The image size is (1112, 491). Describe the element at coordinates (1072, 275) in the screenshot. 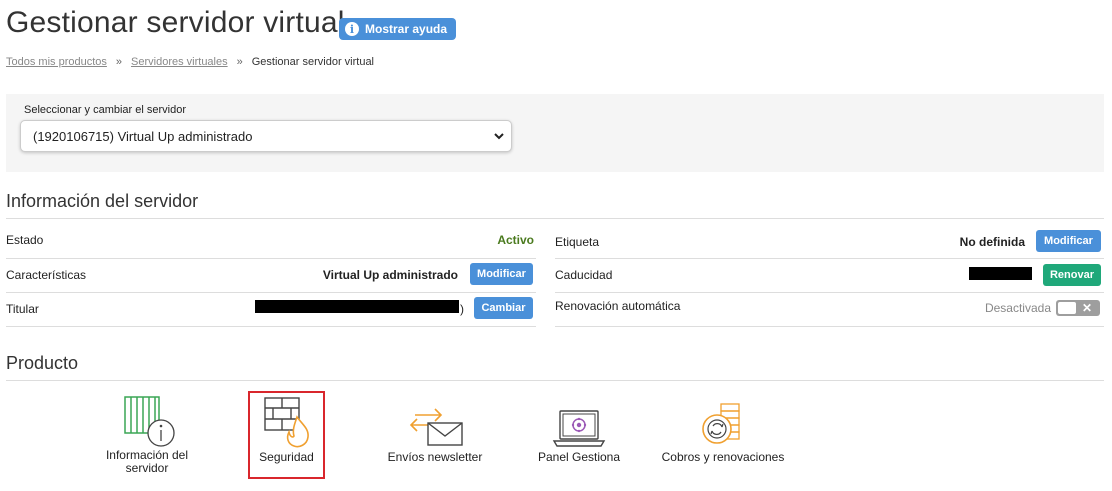

I see `renew-button: Renovar` at that location.